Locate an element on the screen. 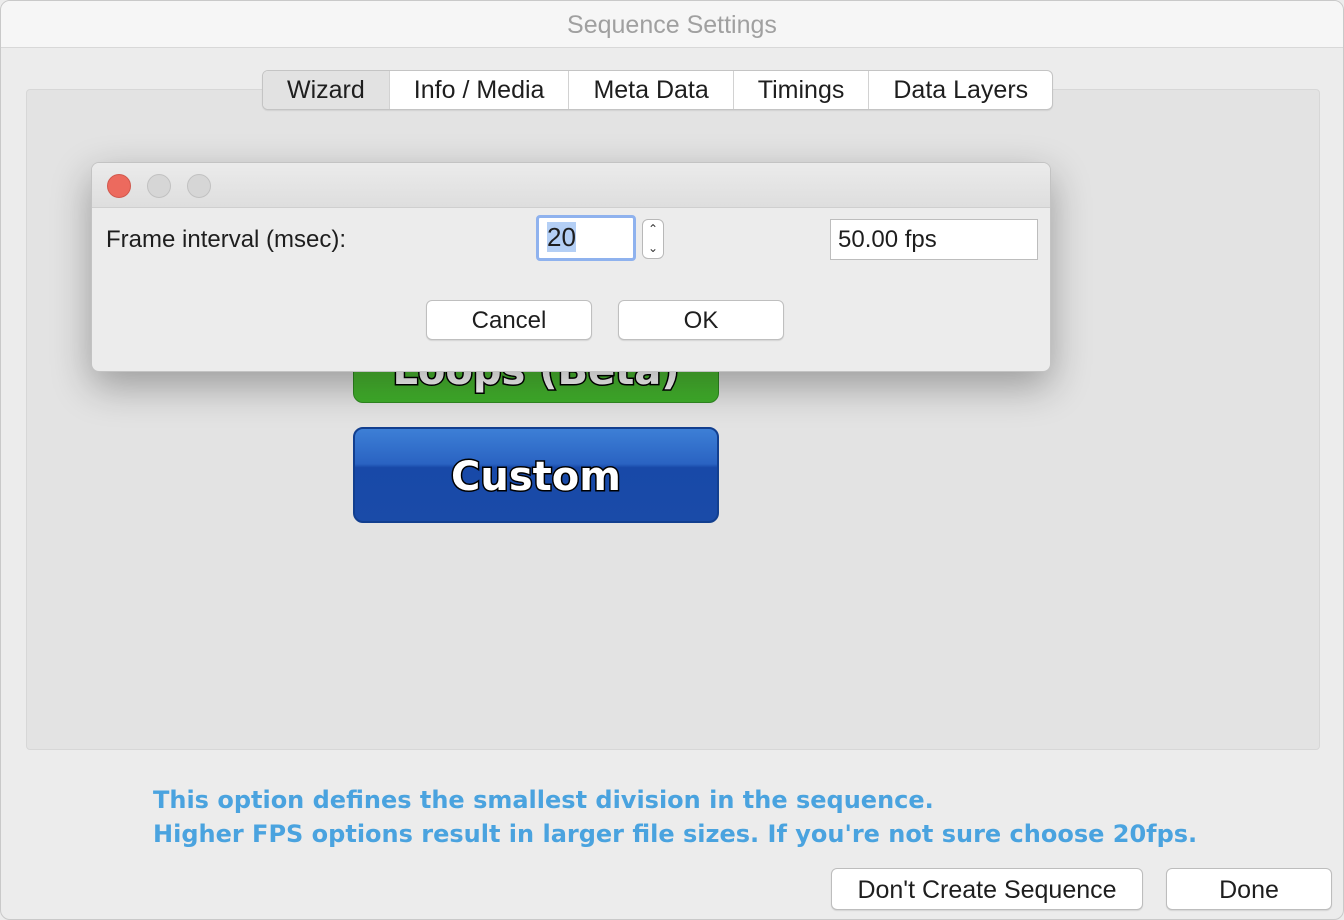 This screenshot has height=920, width=1344. tab-timings: Timings is located at coordinates (800, 90).